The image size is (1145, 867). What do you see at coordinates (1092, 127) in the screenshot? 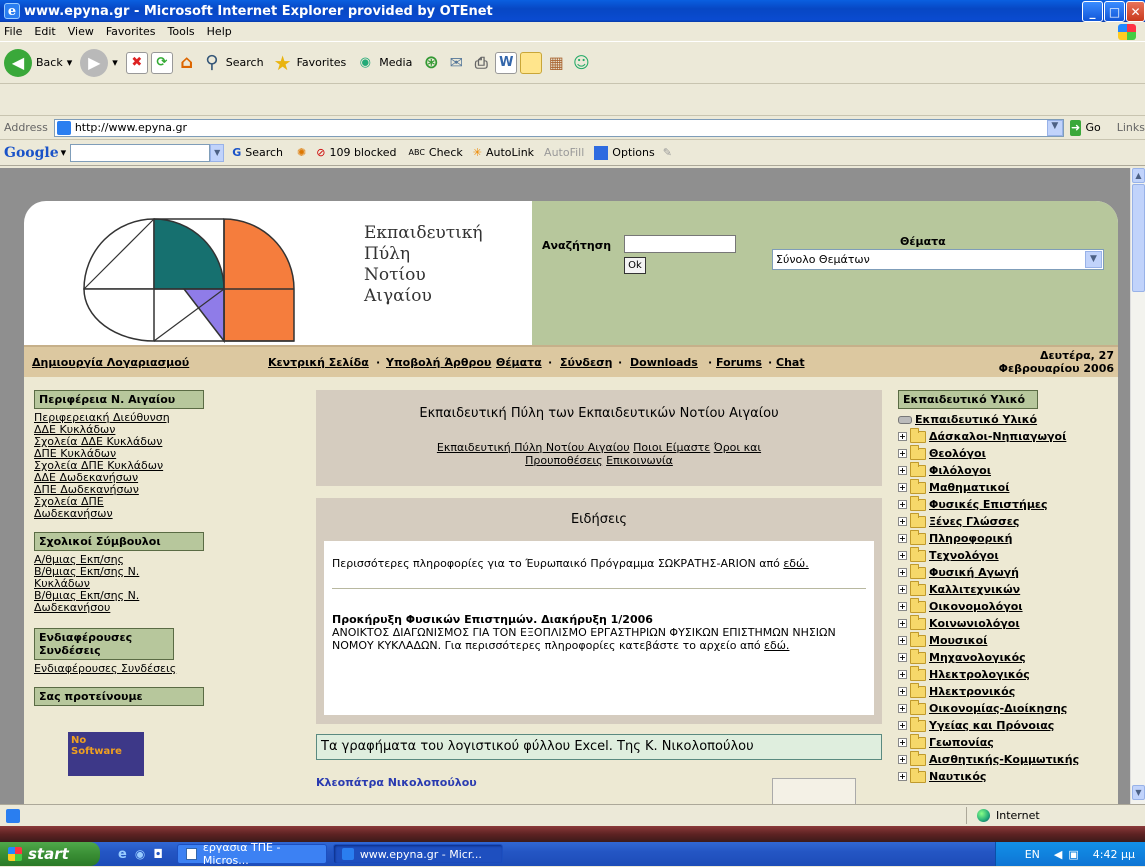
I see `go-button: Go` at bounding box center [1092, 127].